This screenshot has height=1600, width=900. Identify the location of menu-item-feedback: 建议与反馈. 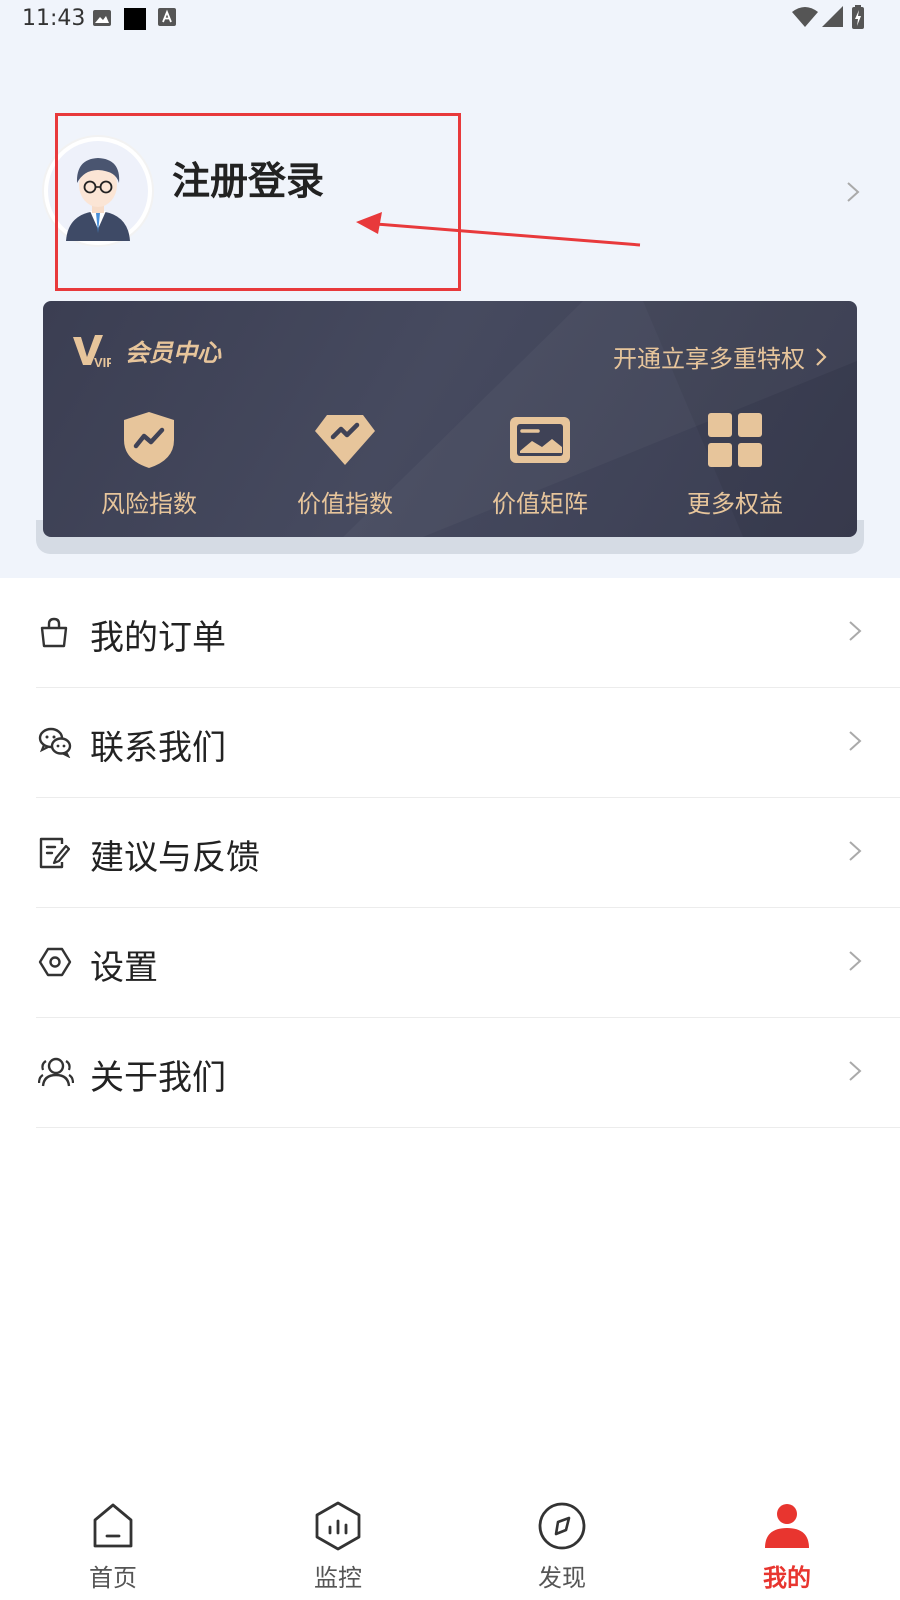
(450, 853).